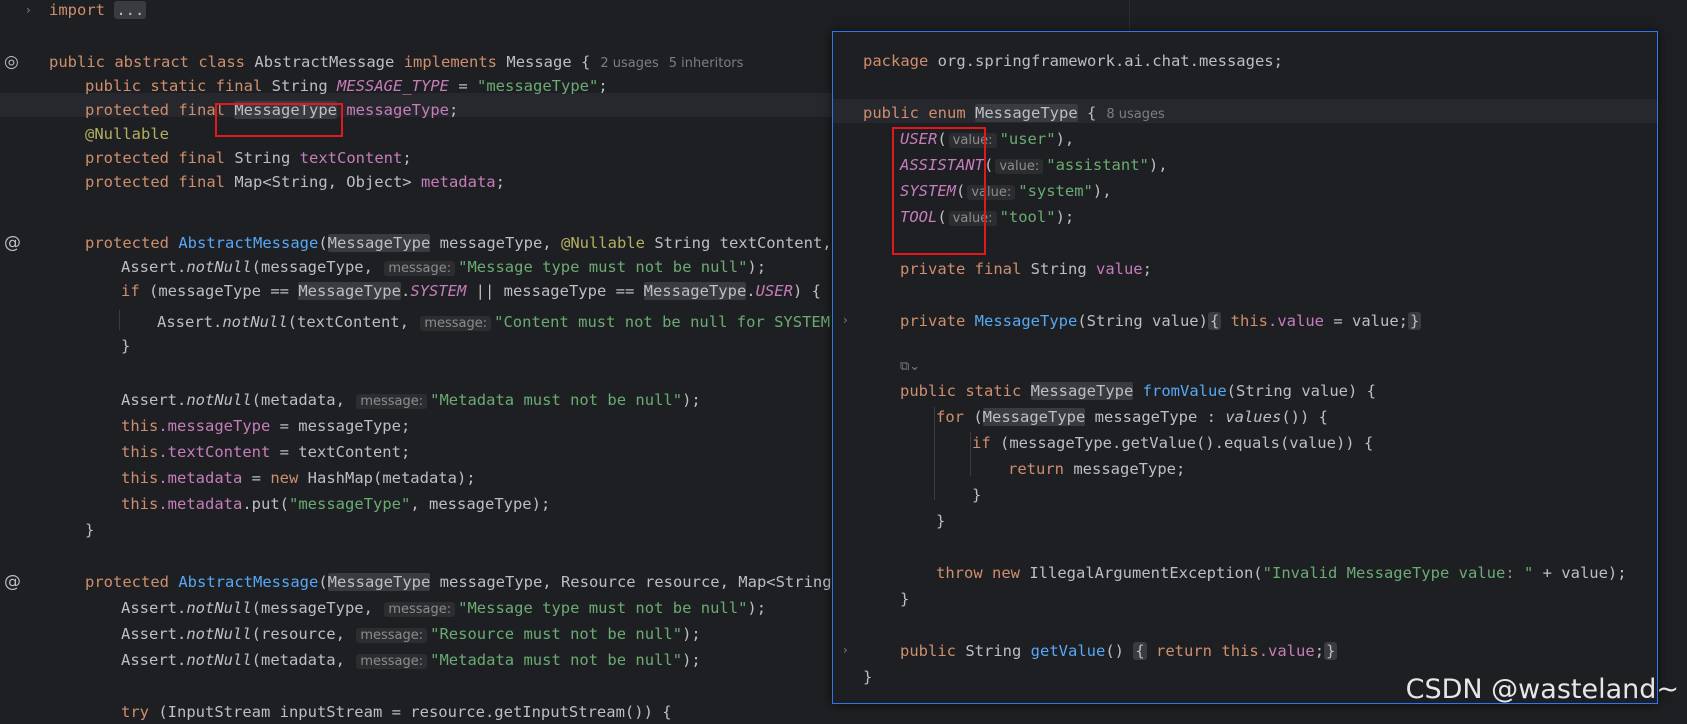  I want to click on enum-declaration-line: public enum MessageType {8 usages, so click(1014, 113).